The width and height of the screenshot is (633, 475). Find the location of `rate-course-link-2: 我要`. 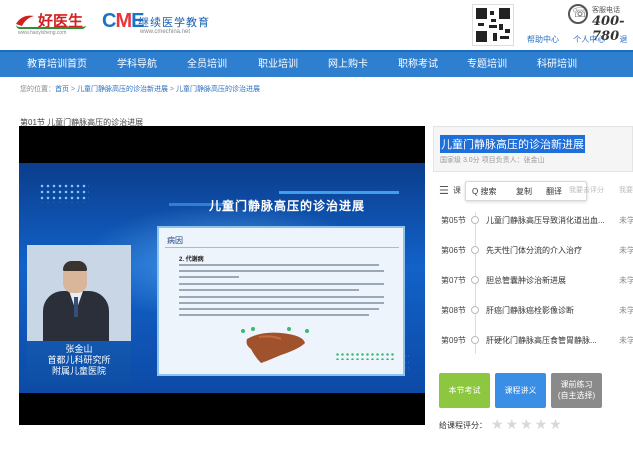

rate-course-link-2: 我要 is located at coordinates (626, 190).